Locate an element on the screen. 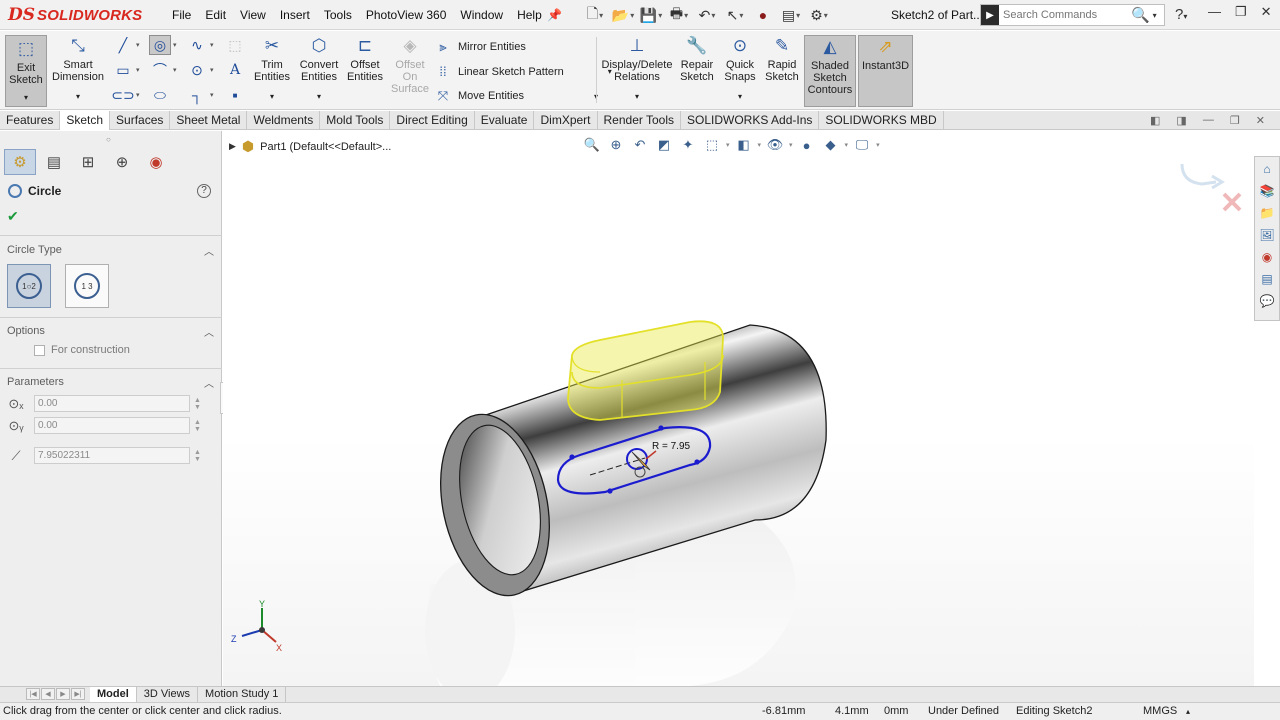 This screenshot has width=1280, height=720. last-tab-icon: ▶| is located at coordinates (78, 694).